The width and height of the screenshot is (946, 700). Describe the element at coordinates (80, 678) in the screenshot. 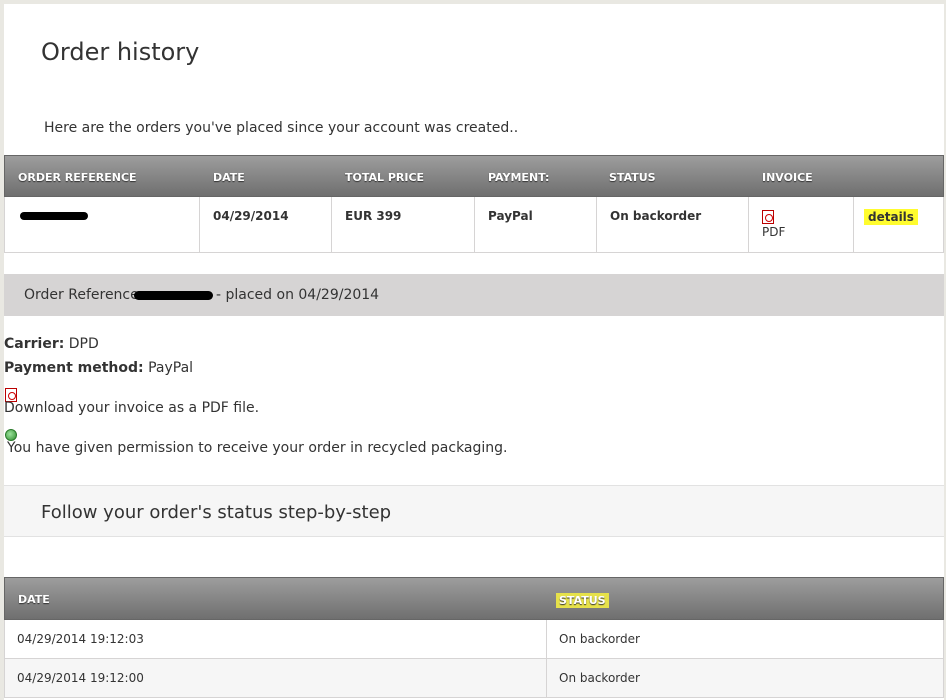

I see `status-date: 04/29/2014 19:12:00` at that location.